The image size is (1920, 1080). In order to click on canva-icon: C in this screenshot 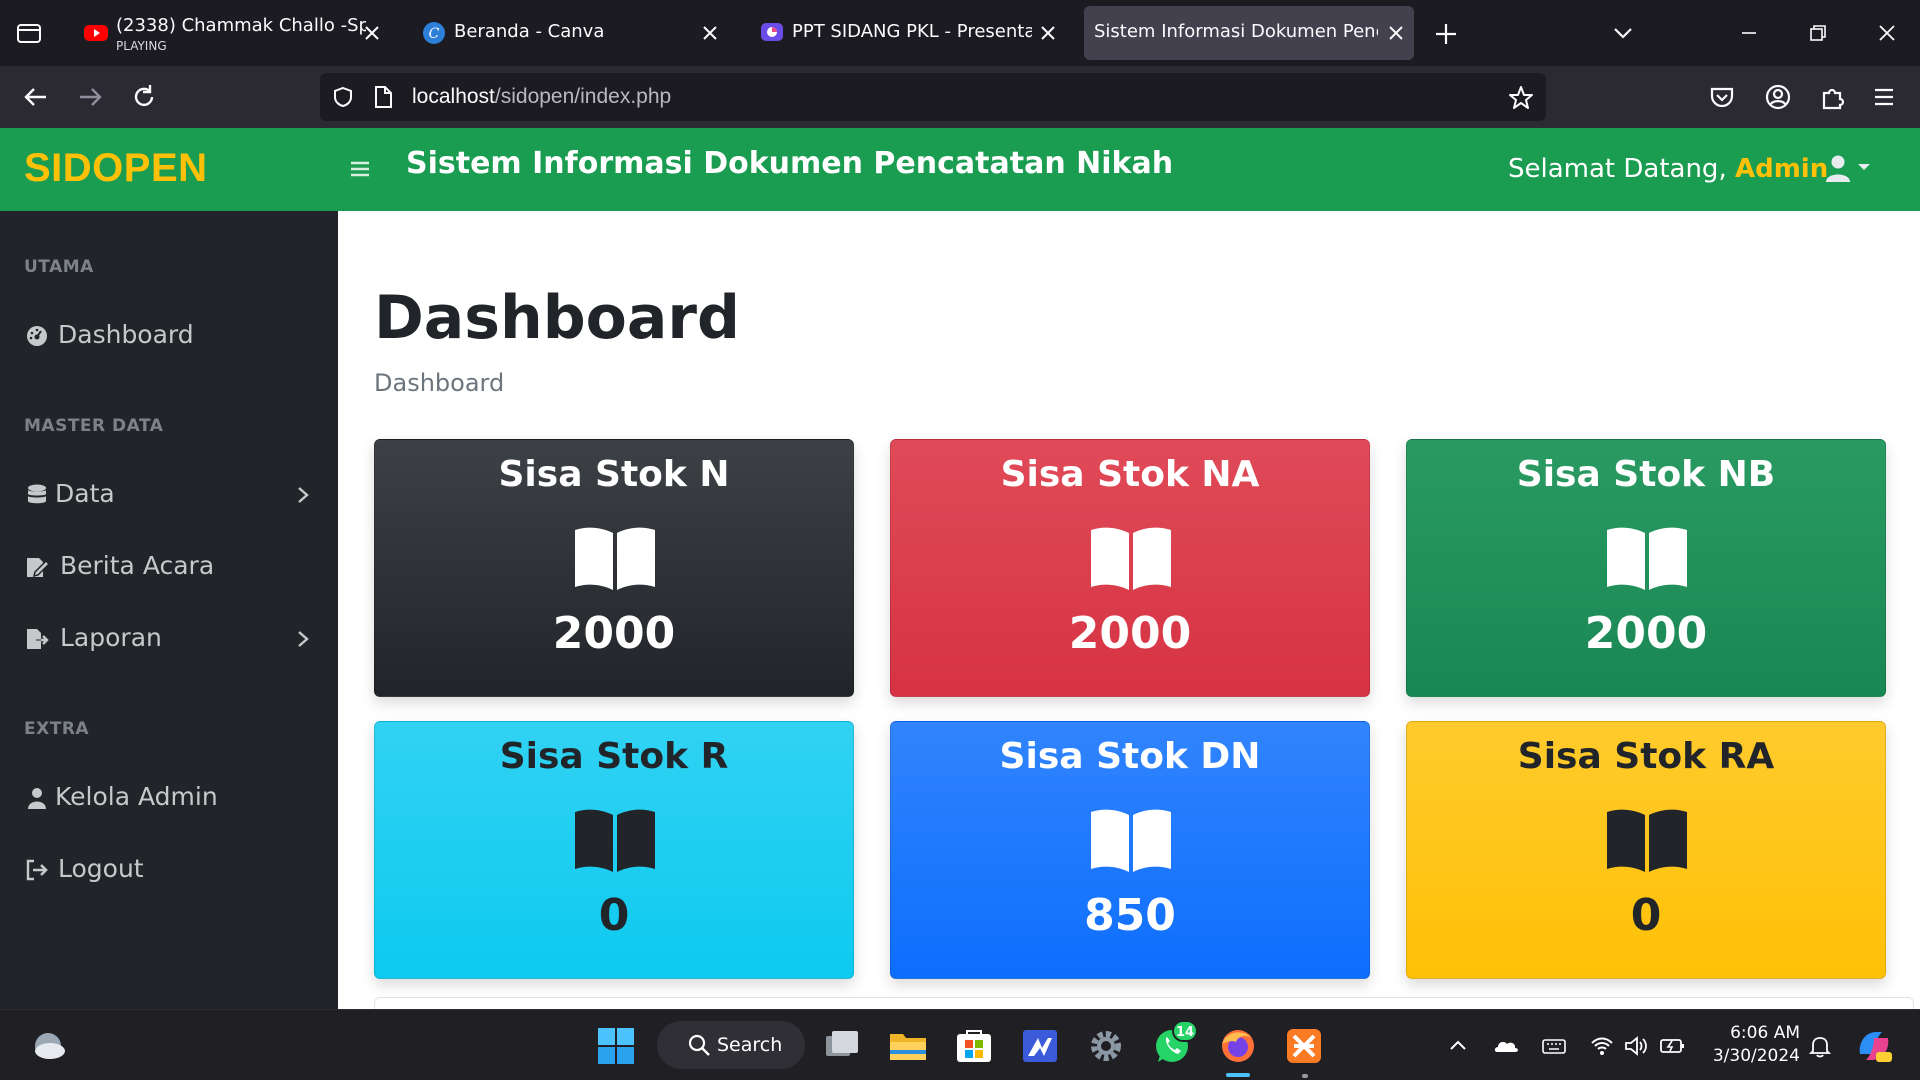, I will do `click(434, 33)`.